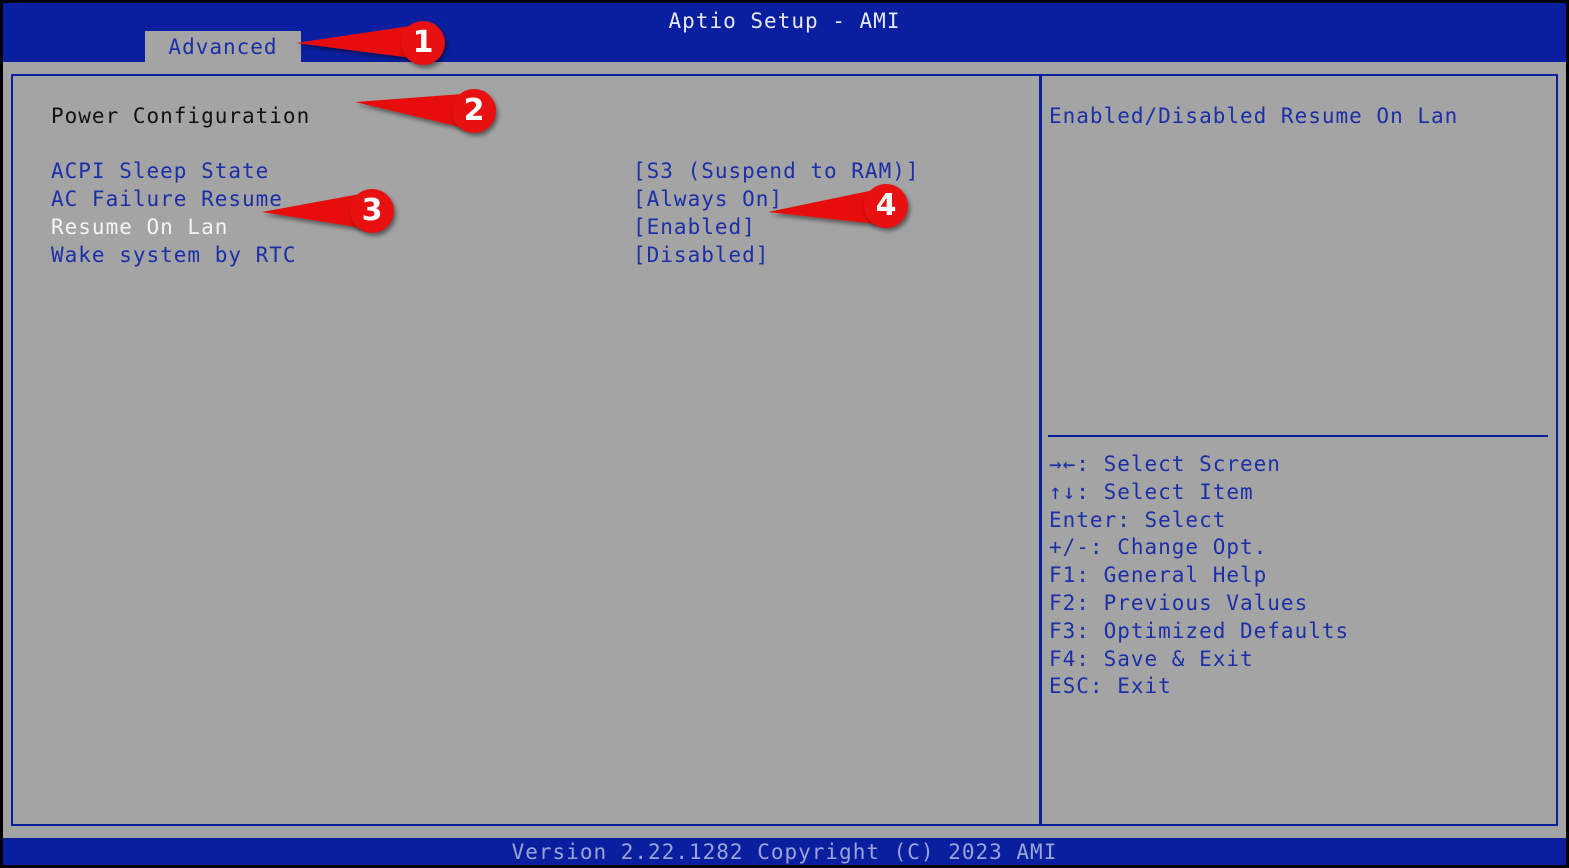 The image size is (1569, 868). I want to click on key-hint: F1: General Help, so click(1158, 575).